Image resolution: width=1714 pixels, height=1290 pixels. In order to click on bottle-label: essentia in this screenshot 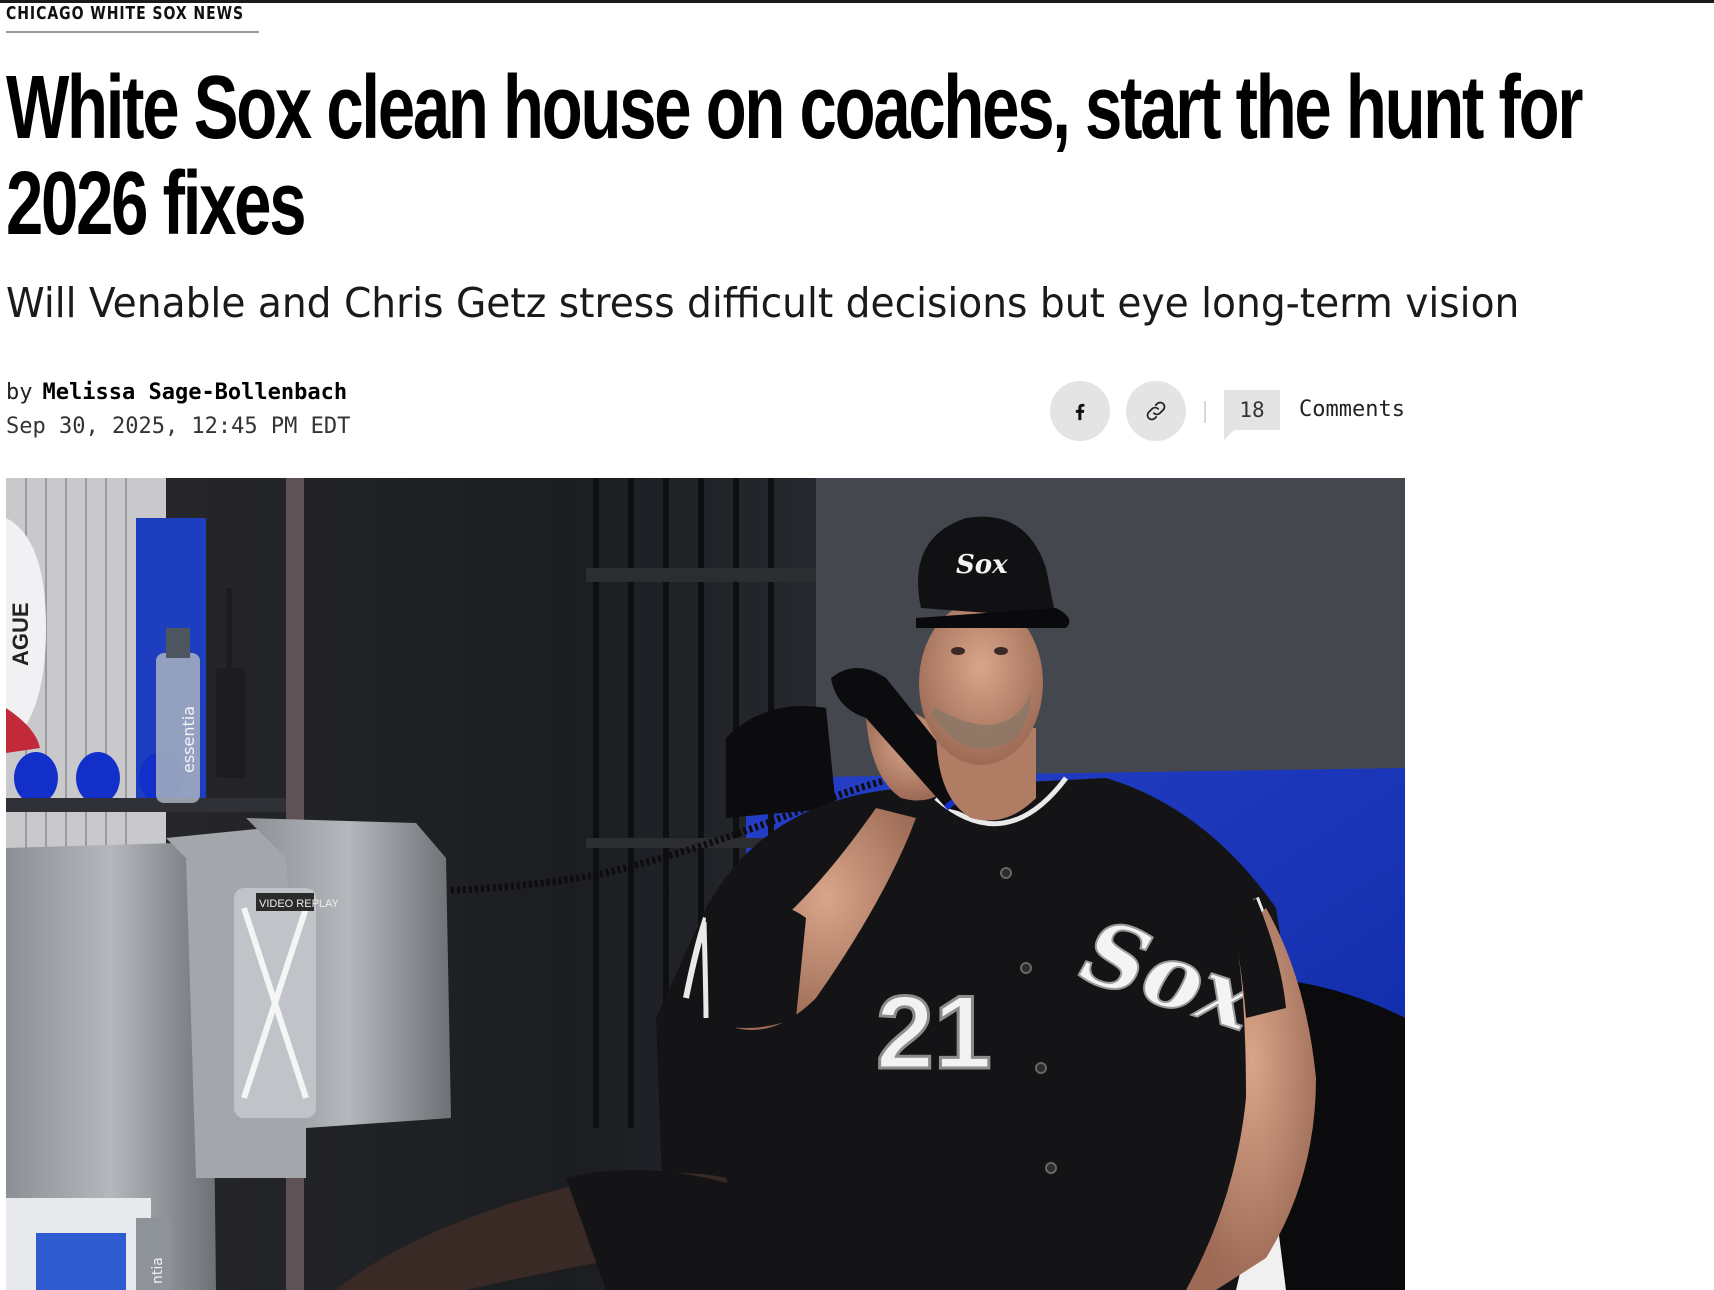, I will do `click(188, 739)`.